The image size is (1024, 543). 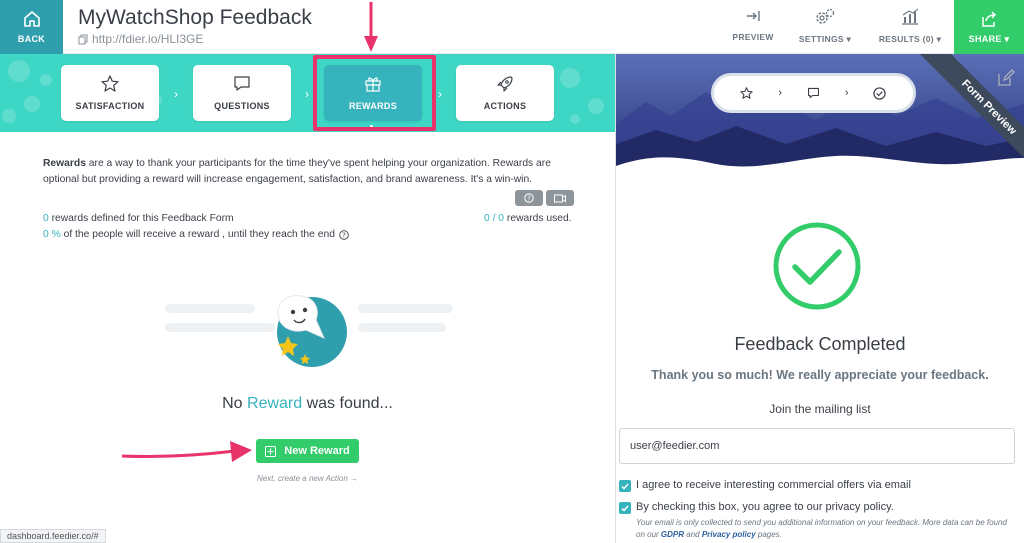 I want to click on settings-dropdown: SETTINGS ▾, so click(x=825, y=26).